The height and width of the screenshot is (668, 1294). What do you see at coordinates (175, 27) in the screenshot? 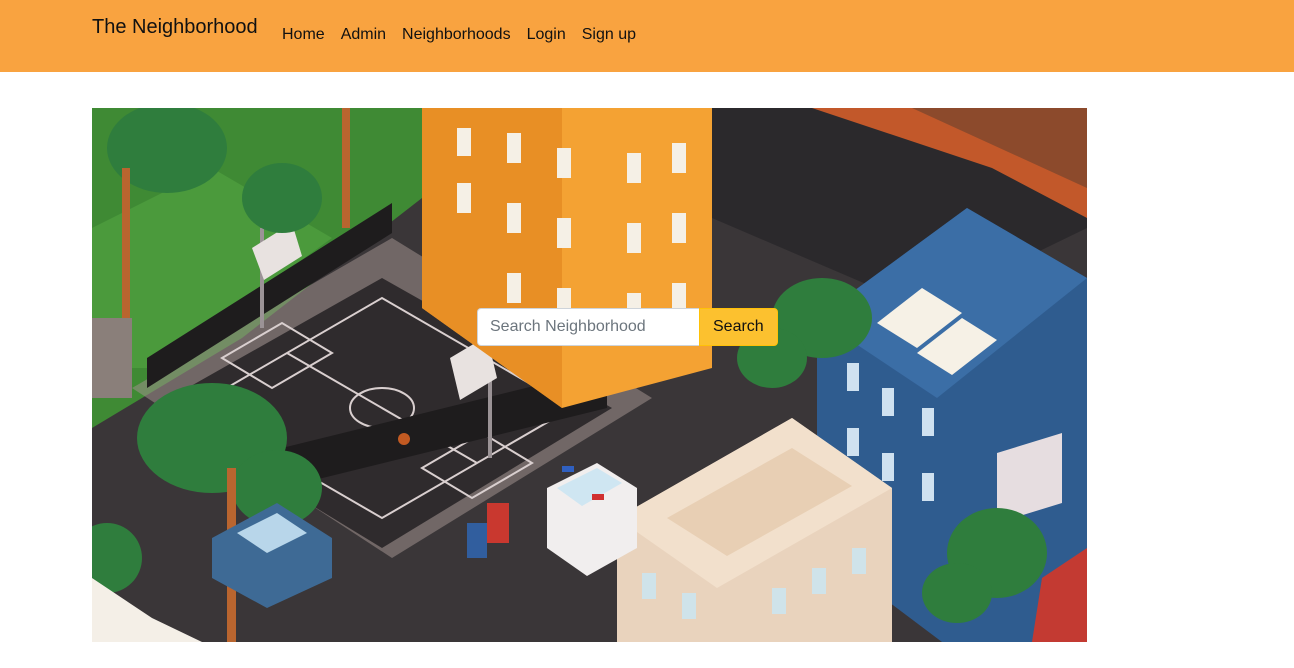
I see `brand-link: The Neighborhood` at bounding box center [175, 27].